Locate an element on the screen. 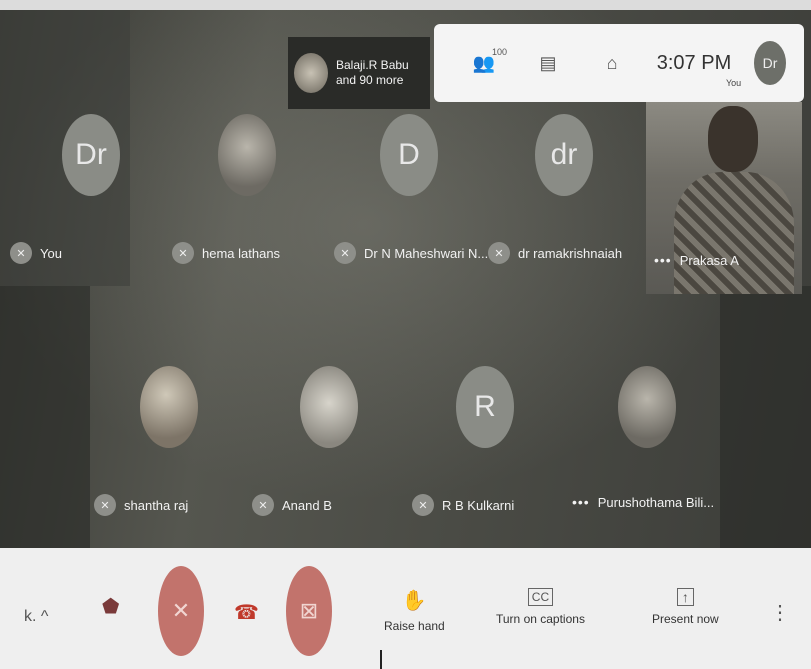 This screenshot has width=811, height=669. cursor-line is located at coordinates (381, 659).